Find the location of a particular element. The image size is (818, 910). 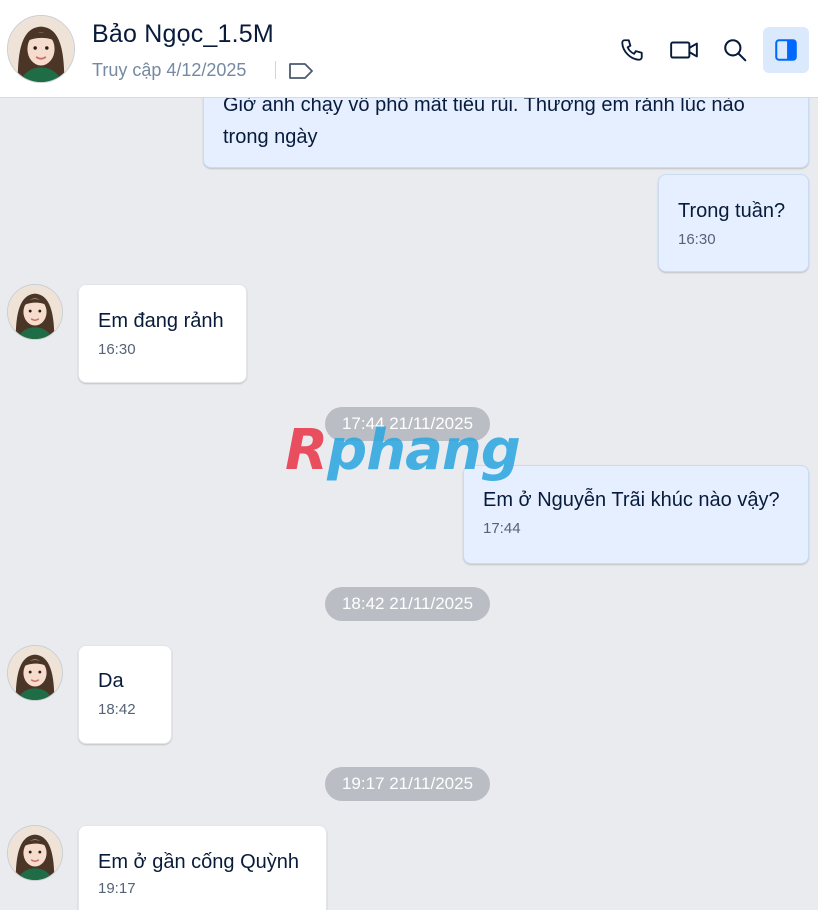

tag-icon is located at coordinates (301, 71).